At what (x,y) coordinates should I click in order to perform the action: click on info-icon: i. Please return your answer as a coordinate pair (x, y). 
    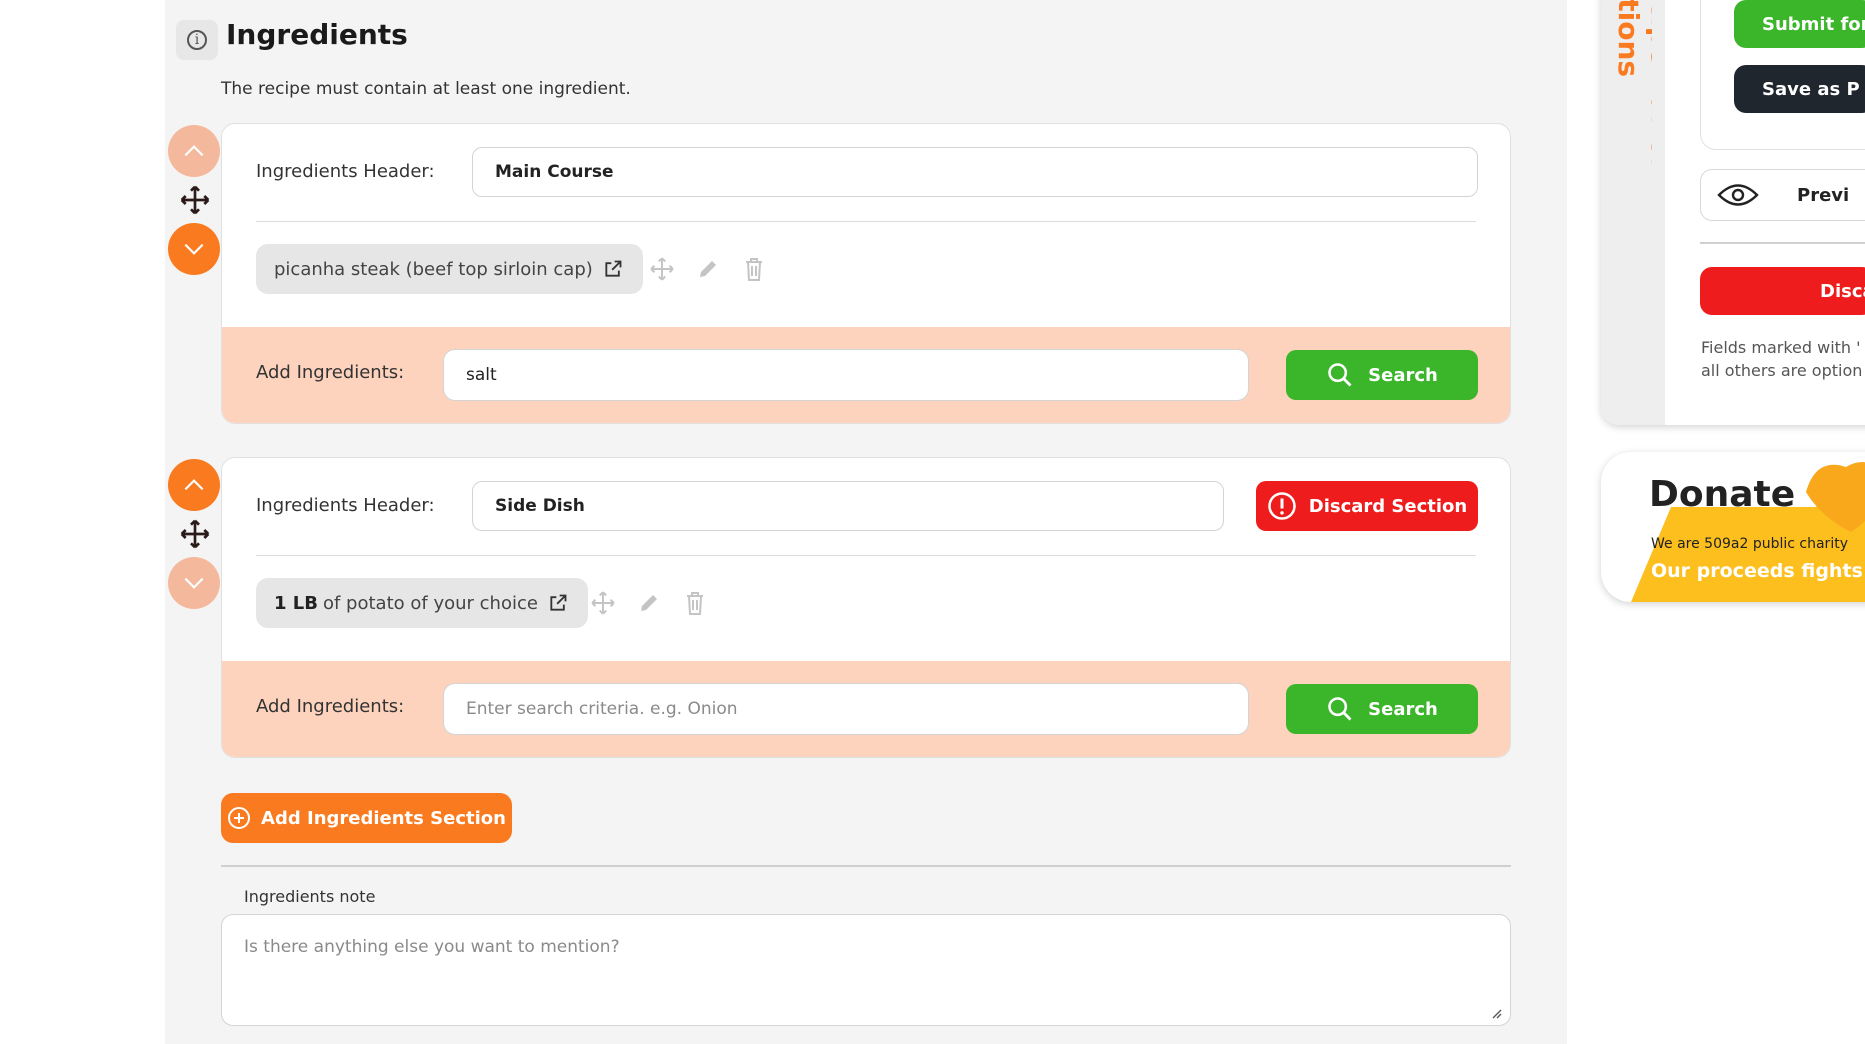
    Looking at the image, I should click on (197, 40).